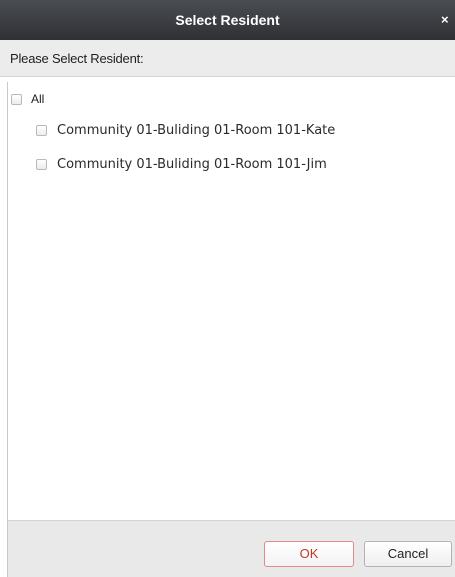 The image size is (455, 577). I want to click on list-item: Community 01-Buliding 01-Room 101-Kate, so click(185, 130).